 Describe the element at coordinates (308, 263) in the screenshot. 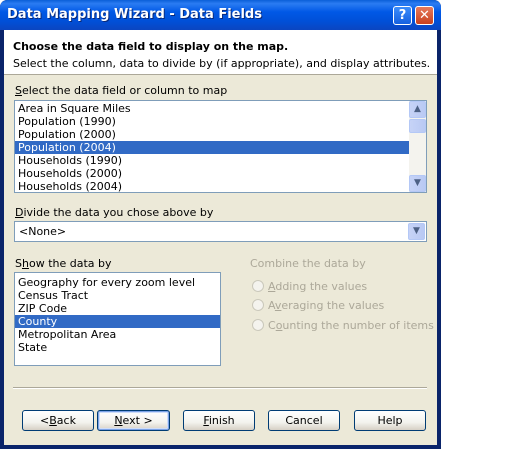

I see `combine-label: Combine the data by` at that location.